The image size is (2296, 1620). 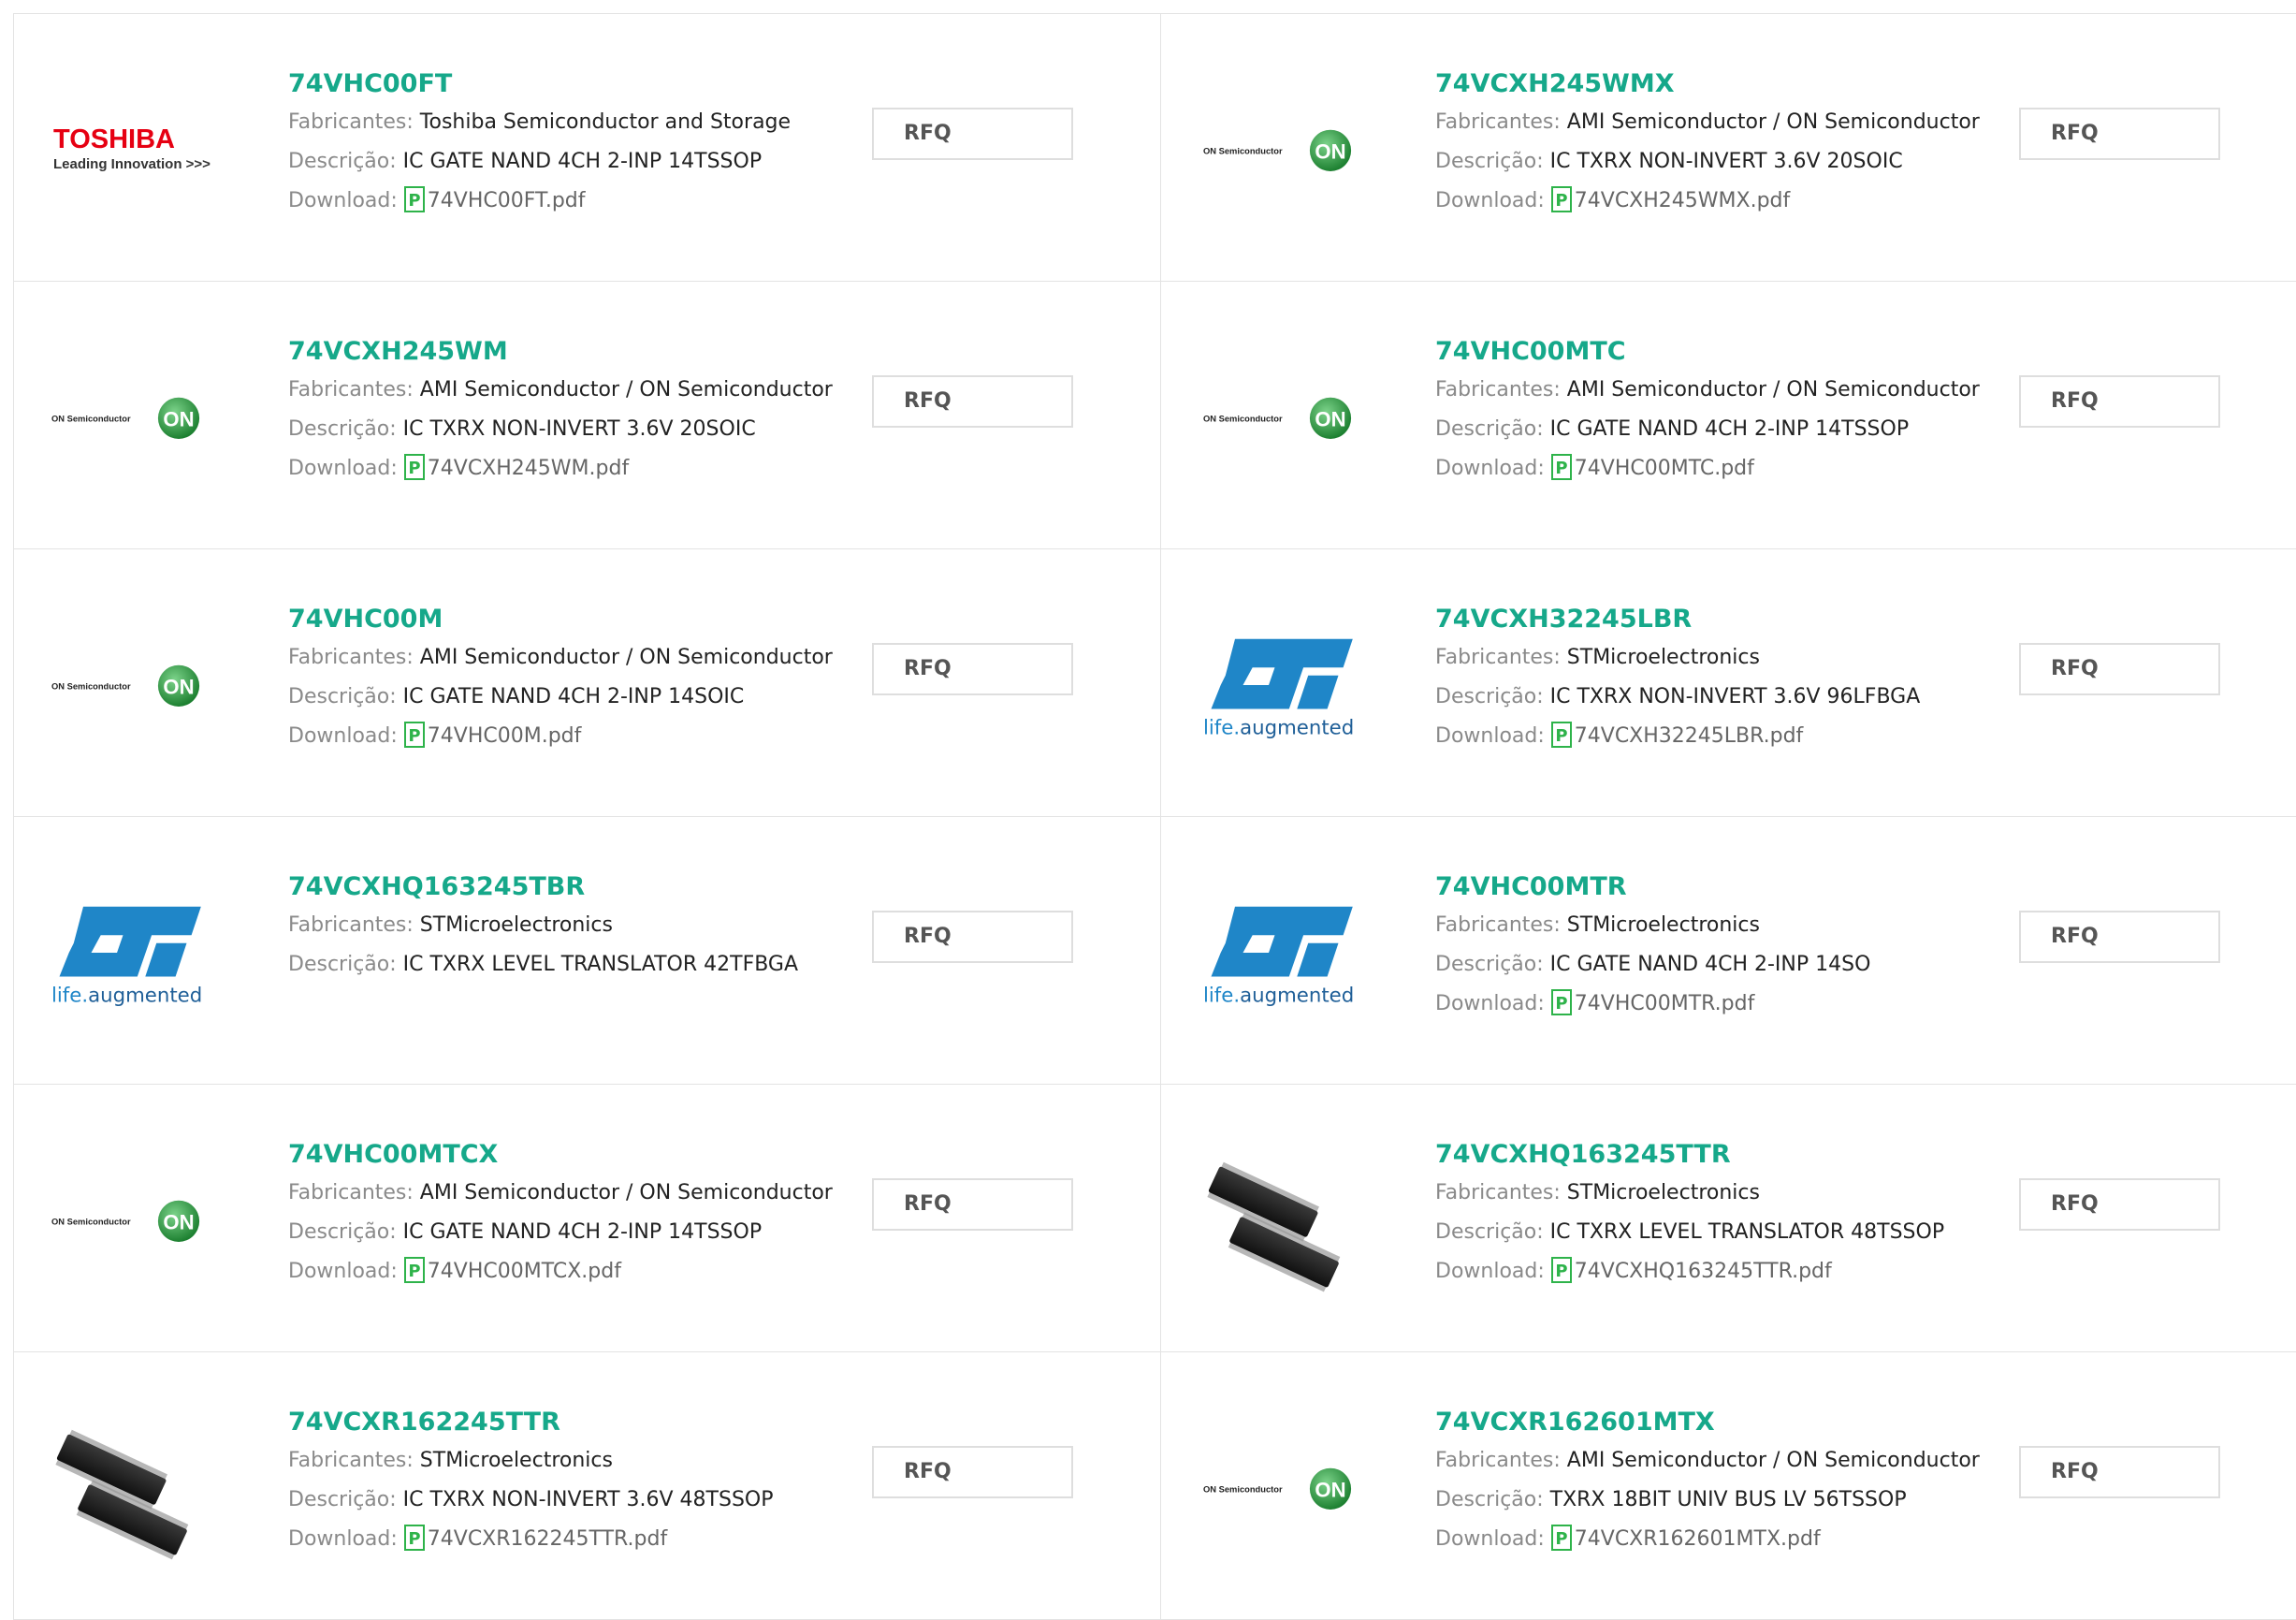 What do you see at coordinates (1652, 887) in the screenshot?
I see `part-number-link: 74VHC00MTR` at bounding box center [1652, 887].